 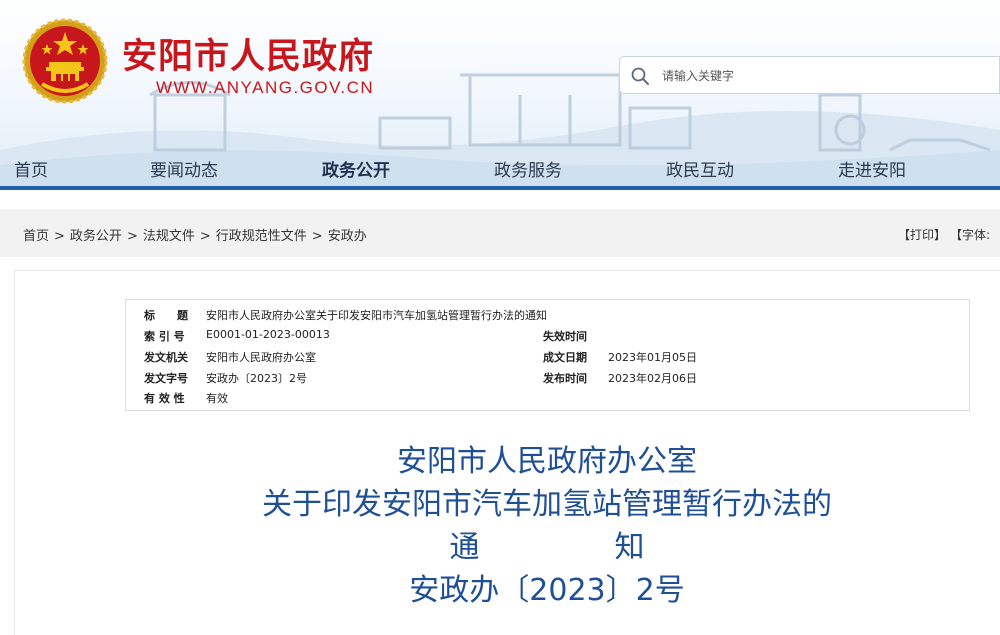 What do you see at coordinates (169, 236) in the screenshot?
I see `breadcrumb-regulations: 法规文件` at bounding box center [169, 236].